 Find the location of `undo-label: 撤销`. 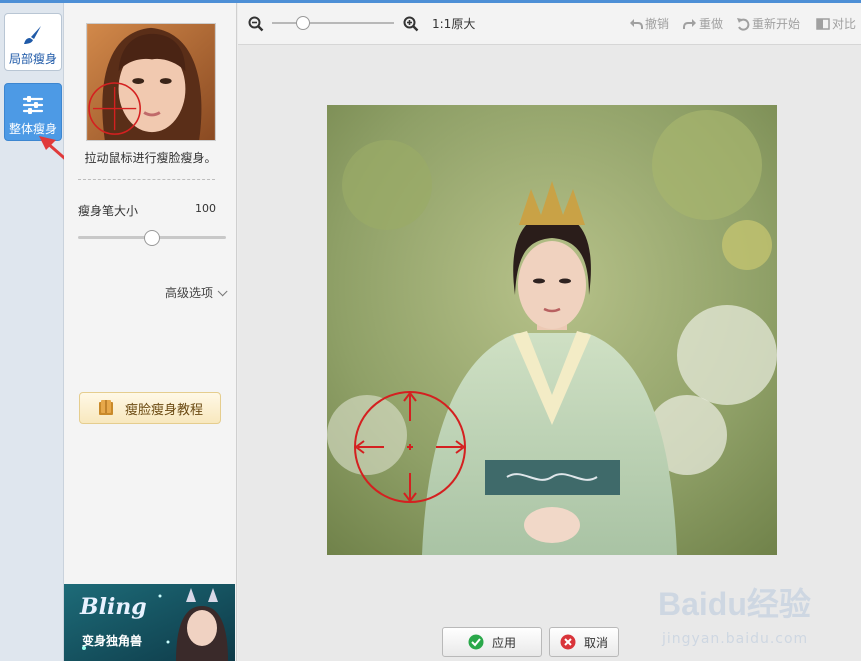

undo-label: 撤销 is located at coordinates (657, 24).